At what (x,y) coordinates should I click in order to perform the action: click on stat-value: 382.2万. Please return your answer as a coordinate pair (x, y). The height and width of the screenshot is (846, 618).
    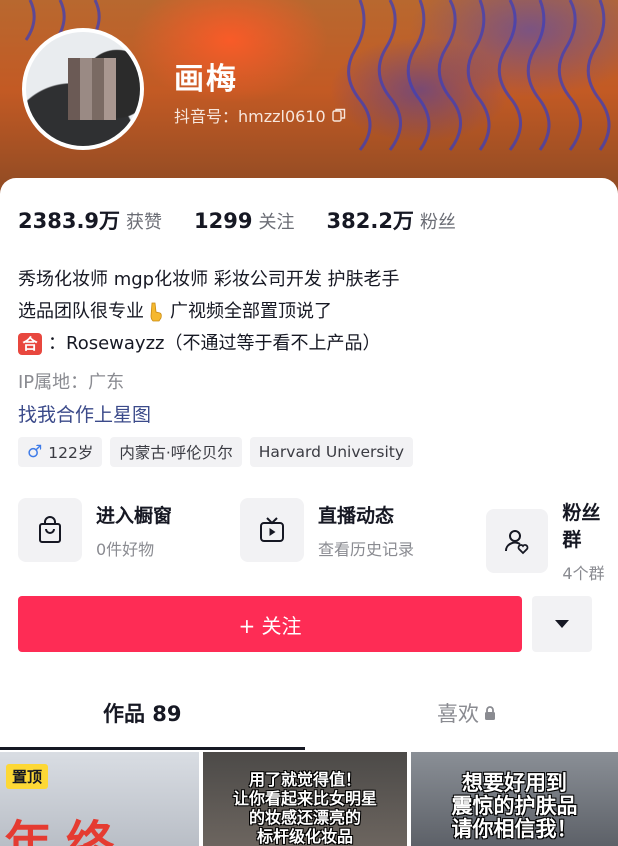
    Looking at the image, I should click on (370, 221).